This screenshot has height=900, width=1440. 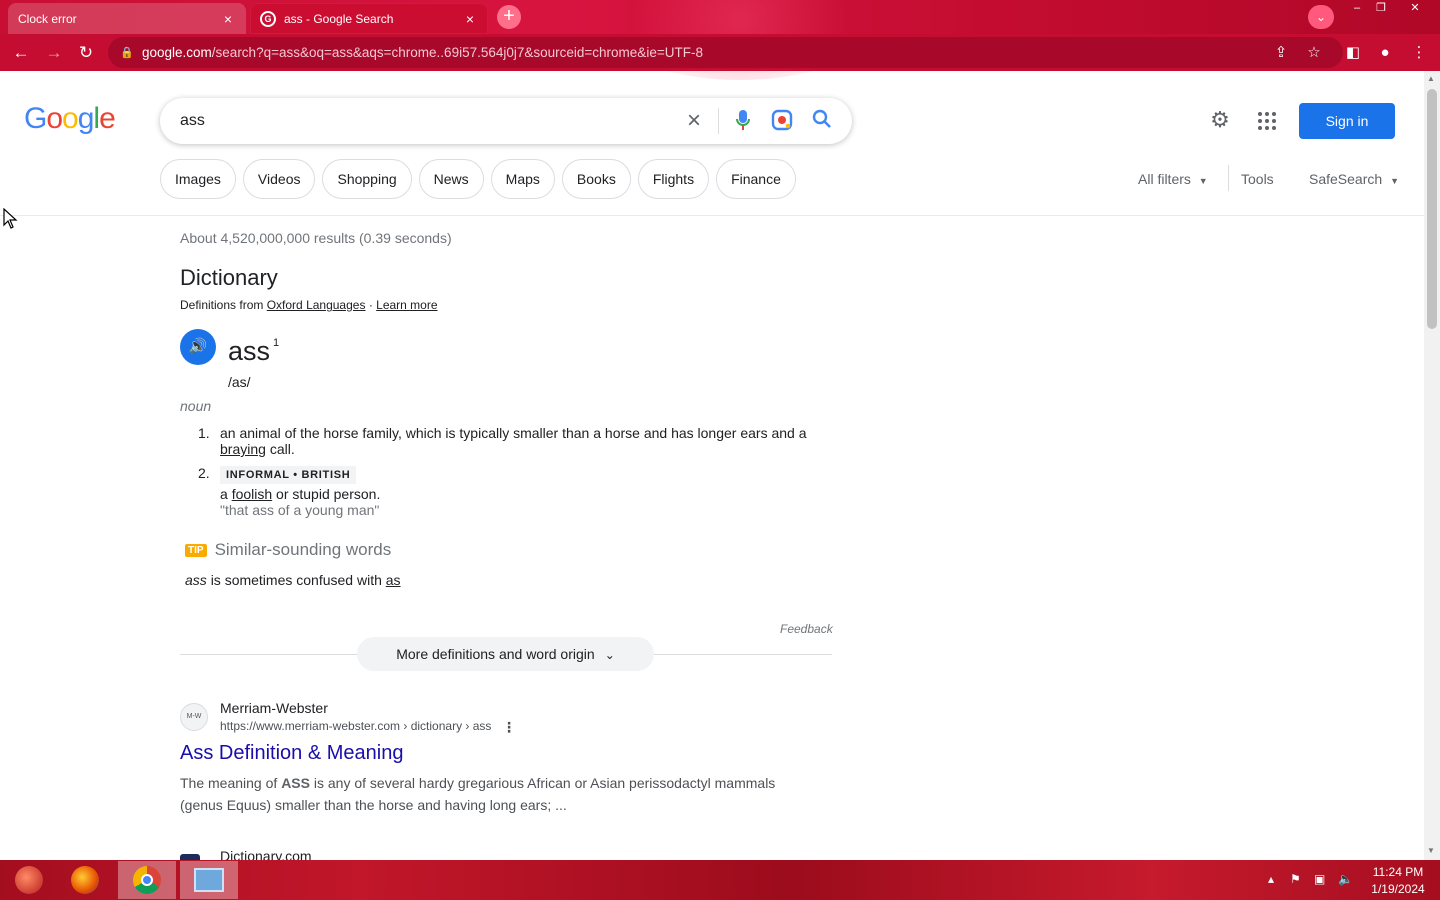 What do you see at coordinates (822, 121) in the screenshot?
I see `search-icon` at bounding box center [822, 121].